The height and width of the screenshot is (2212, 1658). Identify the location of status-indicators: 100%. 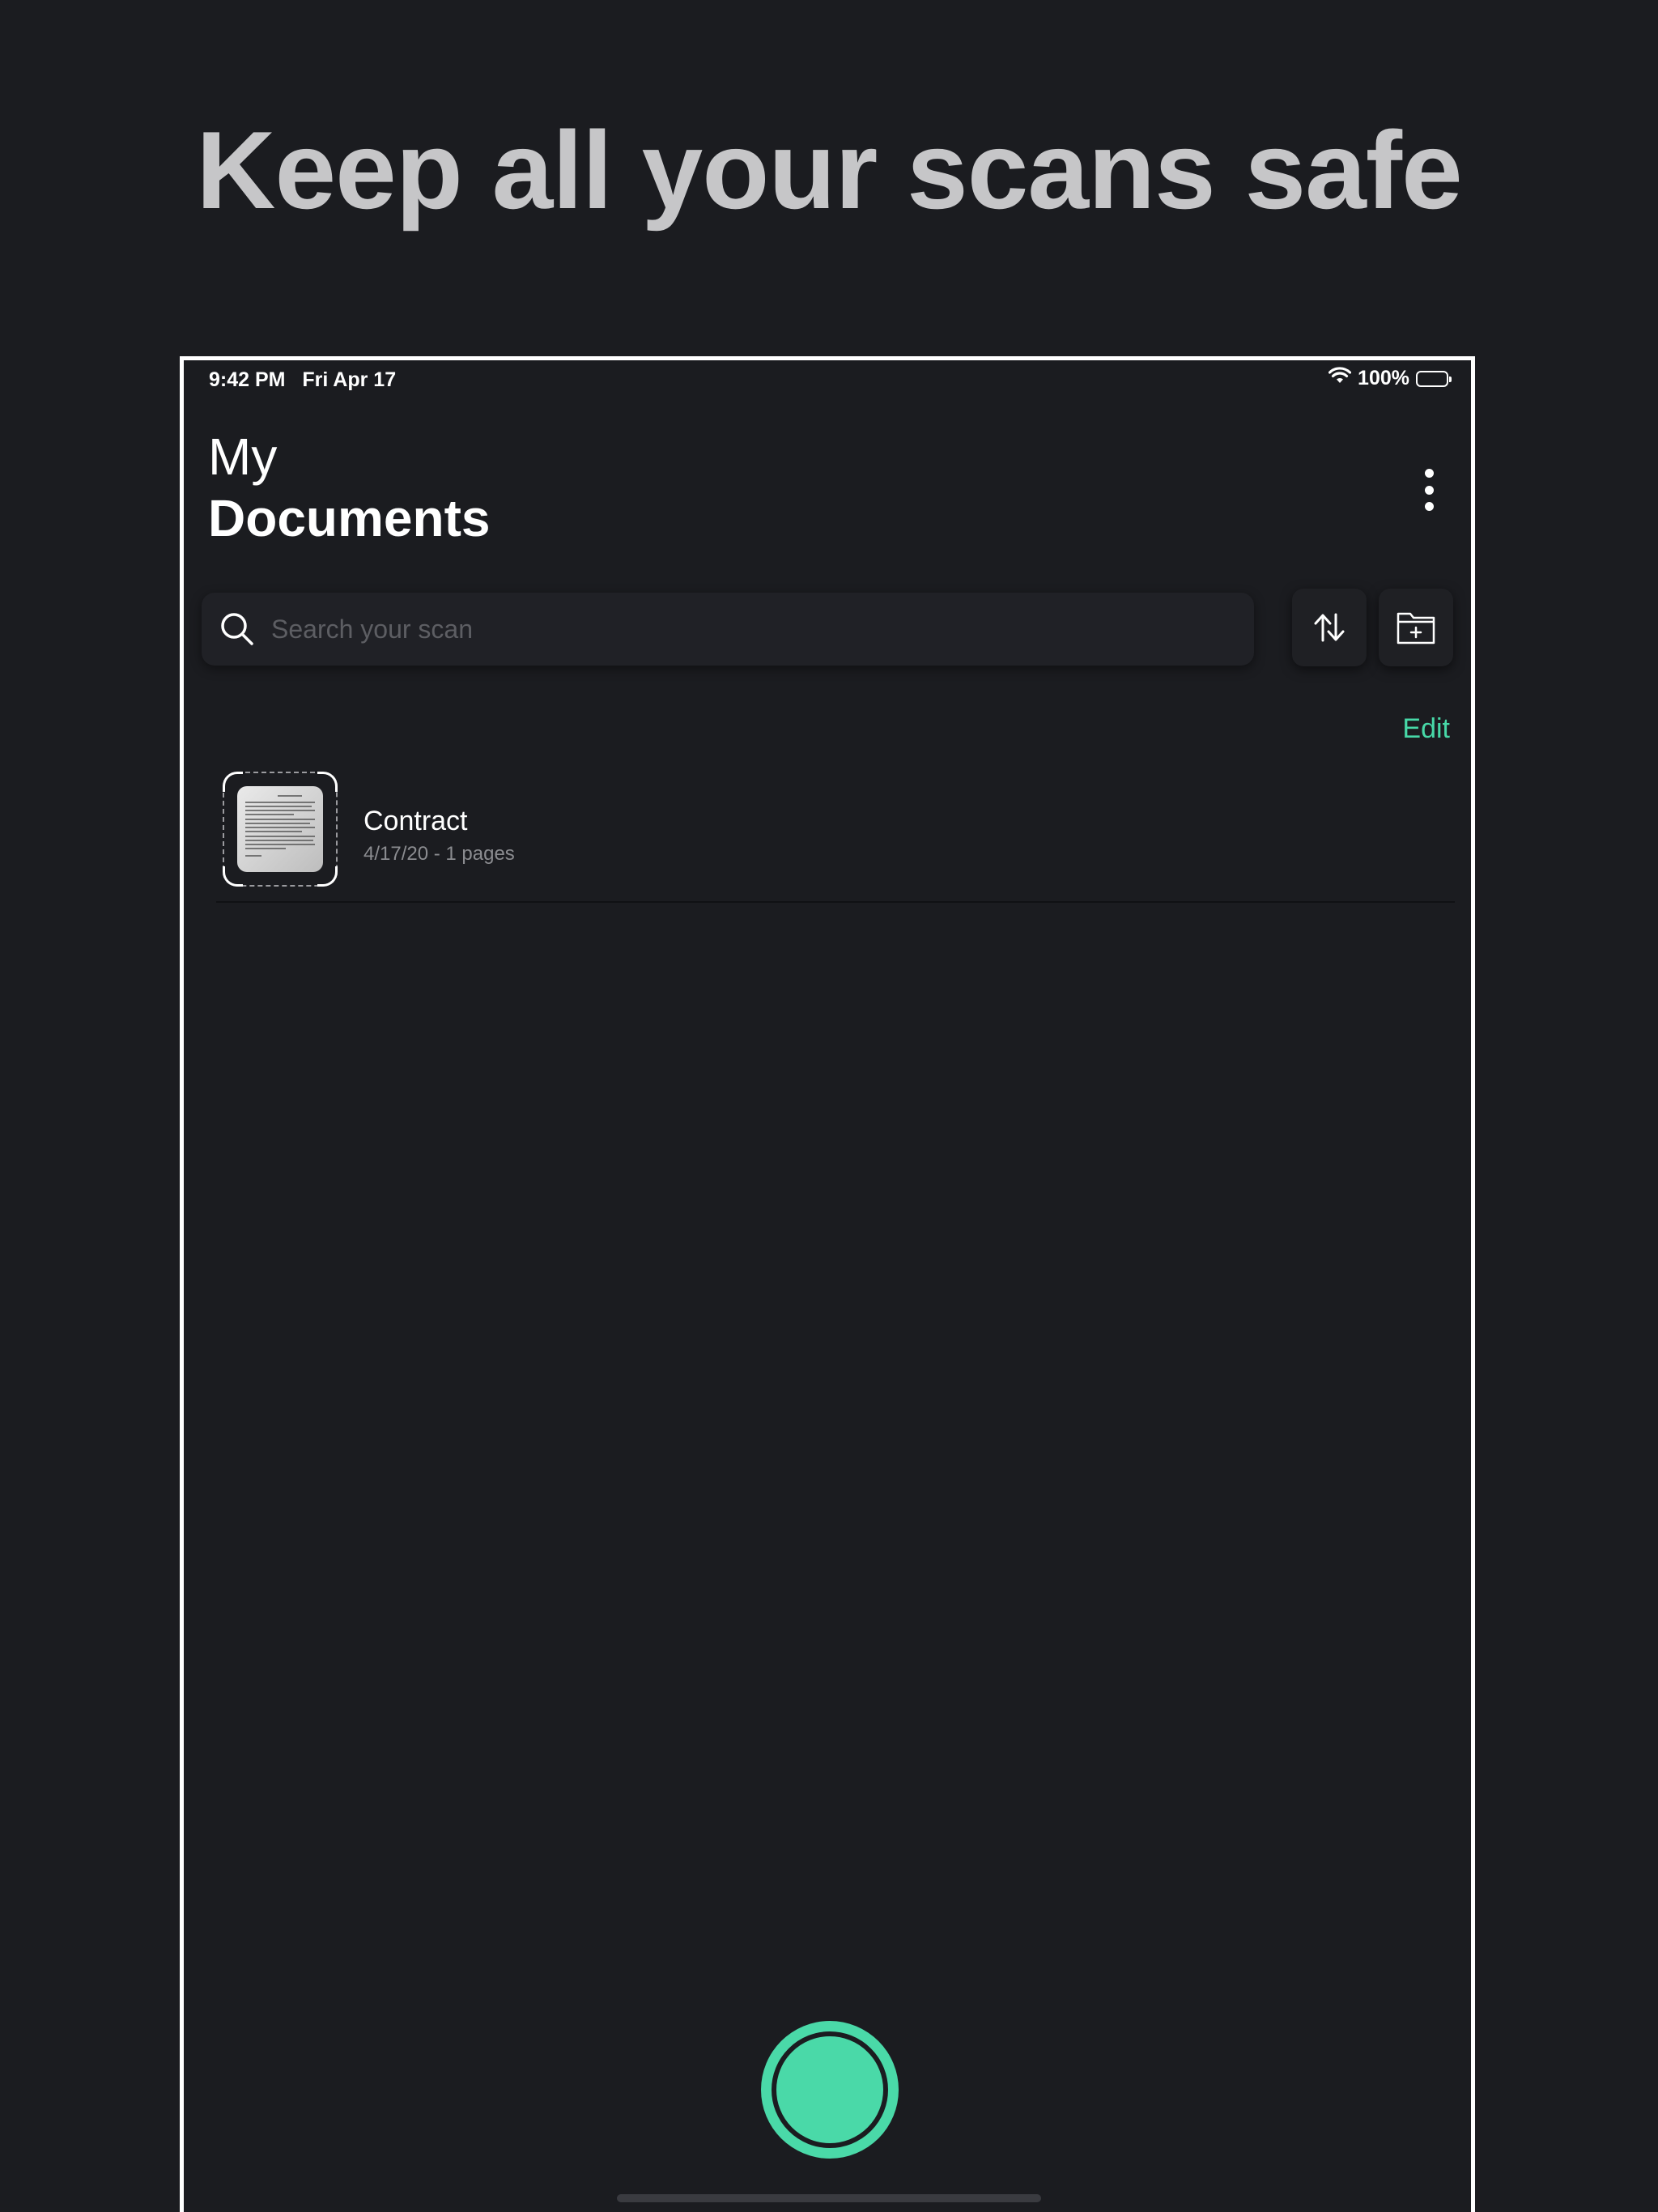
(1390, 379).